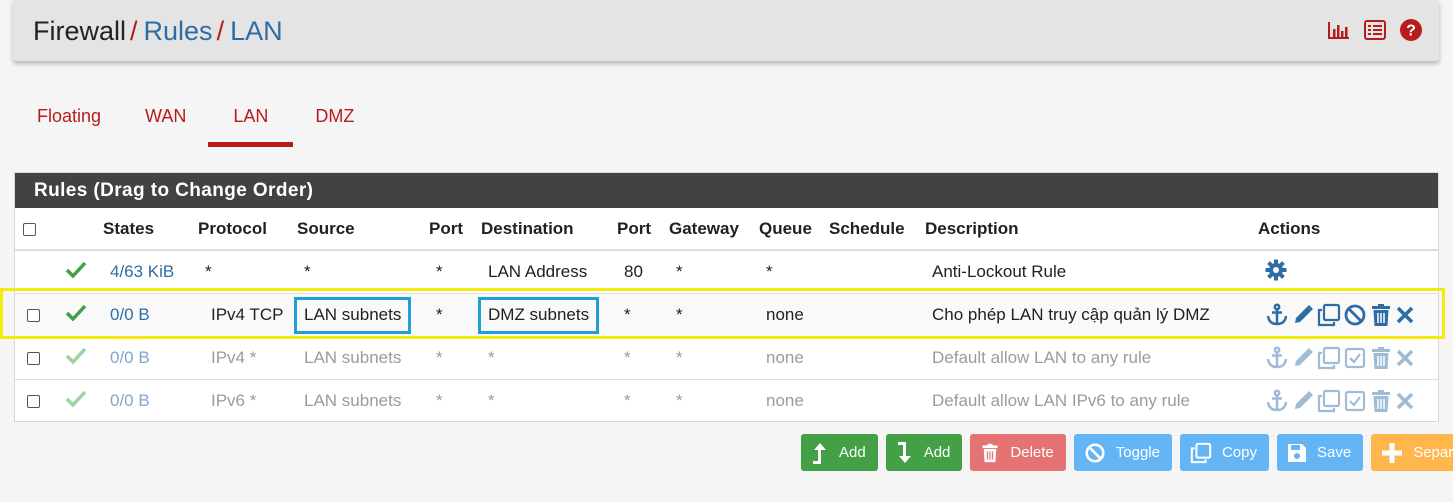 The image size is (1453, 502). Describe the element at coordinates (539, 315) in the screenshot. I see `destination-cell: DMZ subnets` at that location.